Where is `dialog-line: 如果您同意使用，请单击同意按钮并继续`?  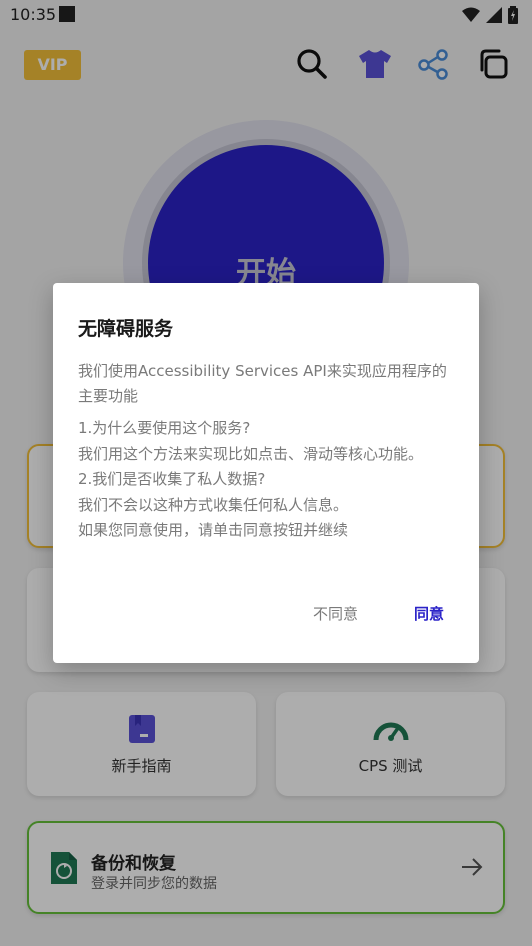
dialog-line: 如果您同意使用，请单击同意按钮并继续 is located at coordinates (213, 530).